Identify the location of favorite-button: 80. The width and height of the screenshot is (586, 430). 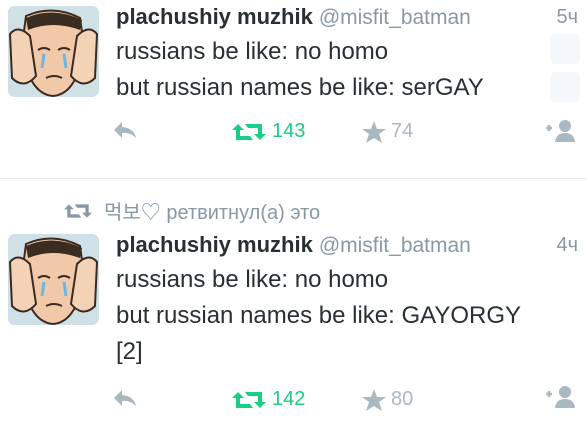
(387, 399).